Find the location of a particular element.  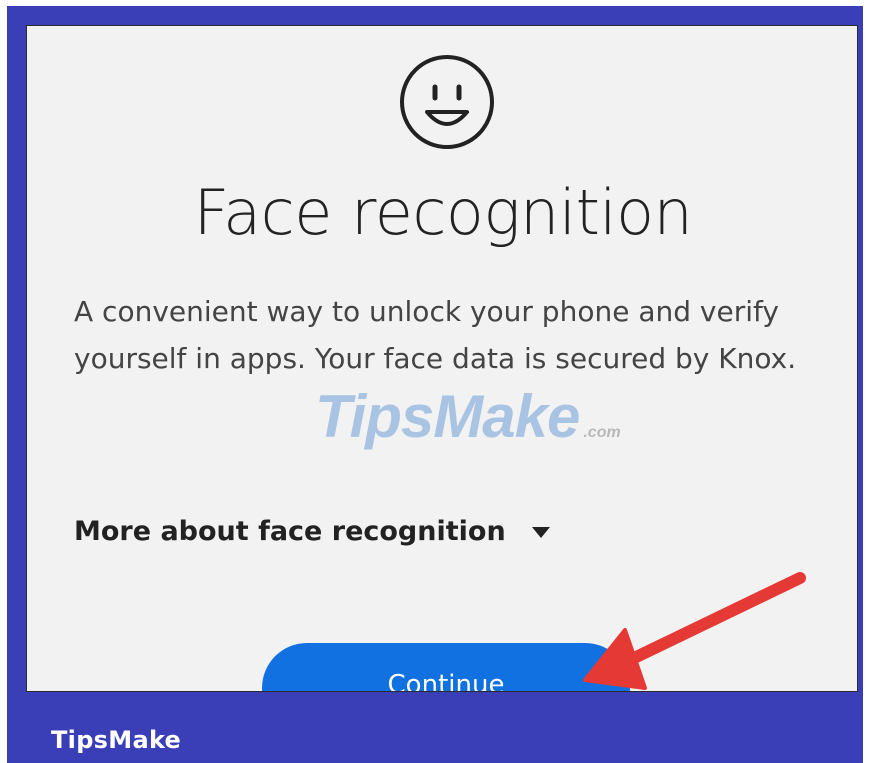

footer-brand: TipsMake is located at coordinates (116, 740).